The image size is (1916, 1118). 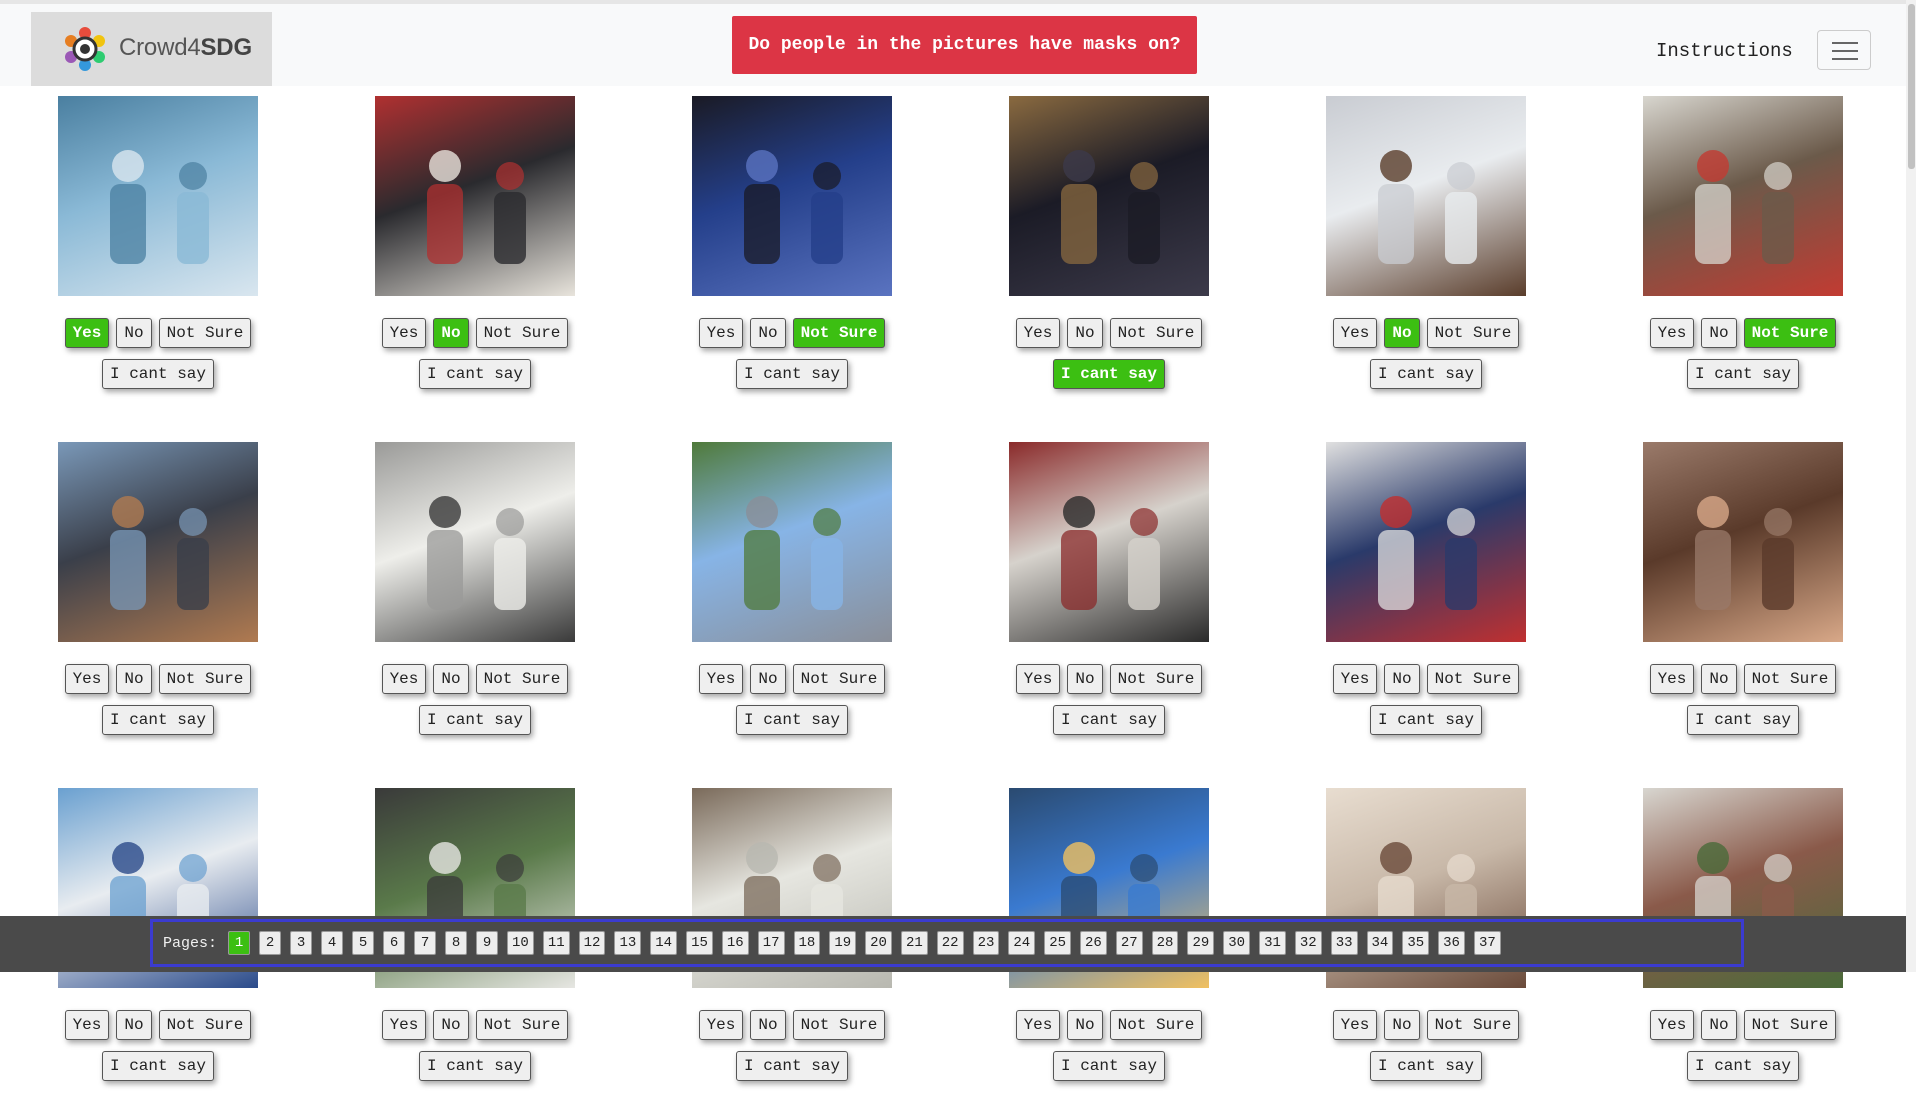 I want to click on page-27-button: 27, so click(x=1129, y=943).